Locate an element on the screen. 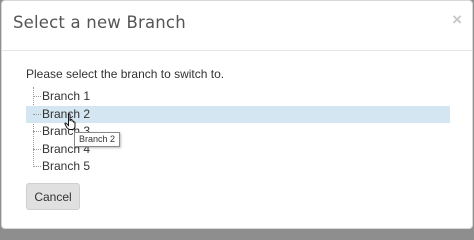  dialog-prompt: Please select the branch to switch to. is located at coordinates (125, 74).